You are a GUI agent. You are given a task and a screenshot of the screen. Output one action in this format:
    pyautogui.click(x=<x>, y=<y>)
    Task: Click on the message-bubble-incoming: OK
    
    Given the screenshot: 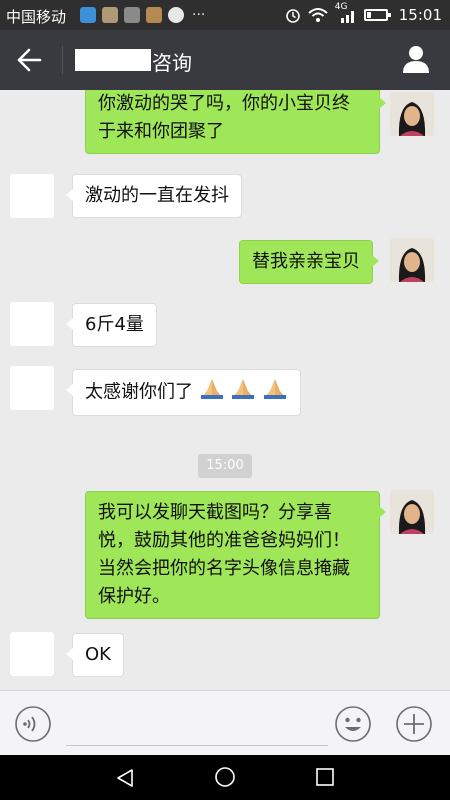 What is the action you would take?
    pyautogui.click(x=95, y=655)
    